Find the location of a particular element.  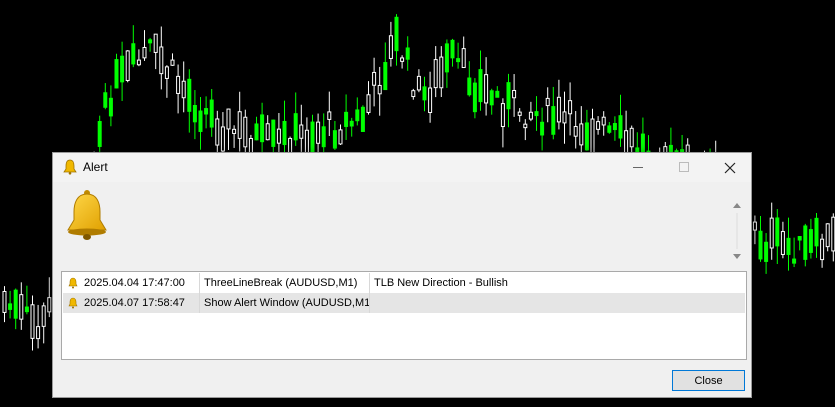

close-icon is located at coordinates (730, 167).